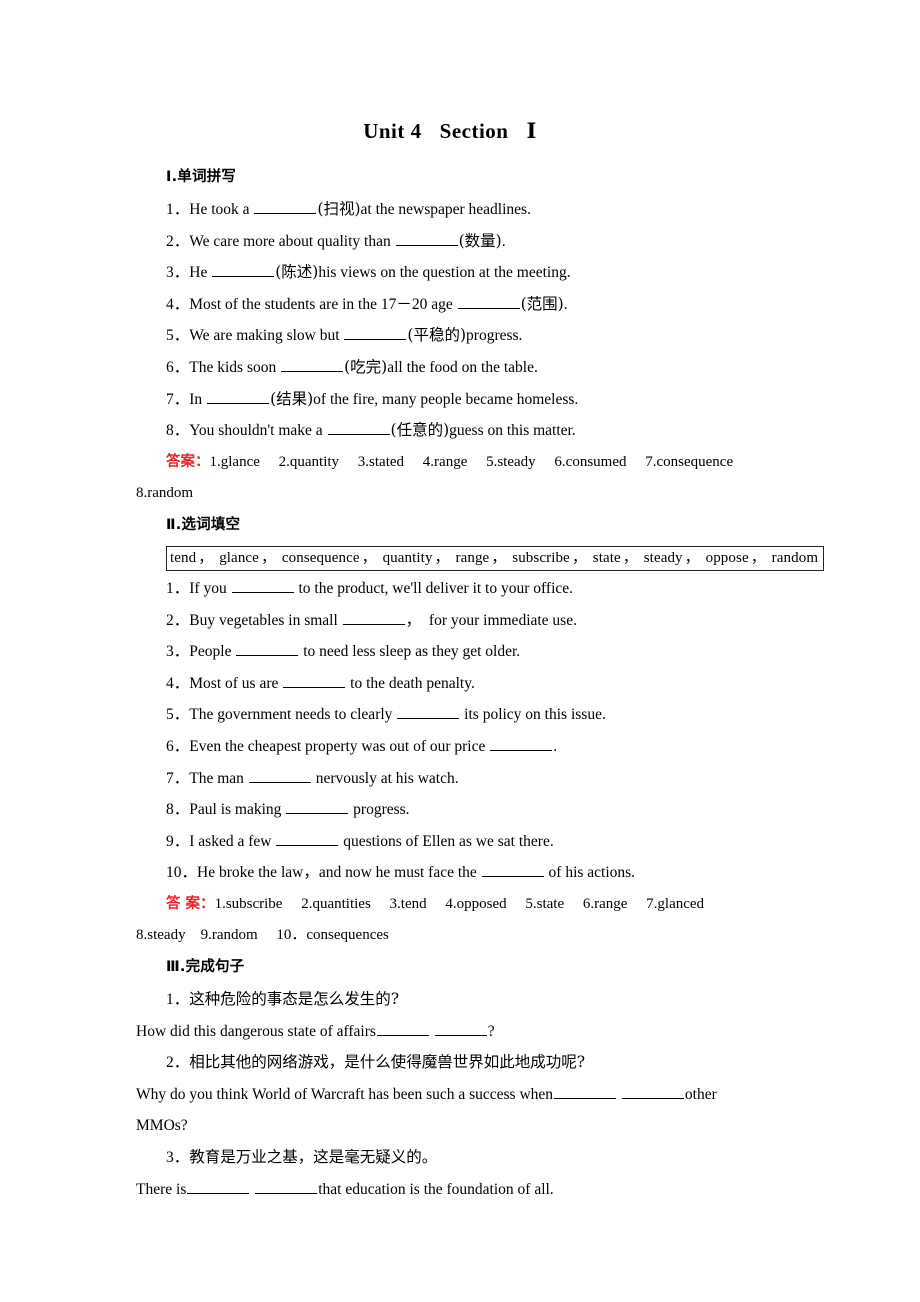  What do you see at coordinates (498, 936) in the screenshot?
I see `answer-line-continued: 8.steady 9.random 10．consequences` at bounding box center [498, 936].